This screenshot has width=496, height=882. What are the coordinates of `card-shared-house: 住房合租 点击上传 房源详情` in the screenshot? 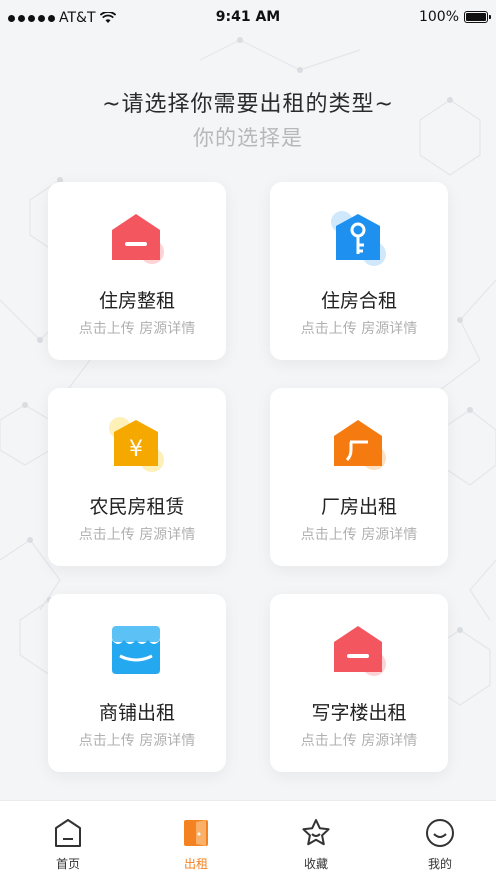 It's located at (359, 271).